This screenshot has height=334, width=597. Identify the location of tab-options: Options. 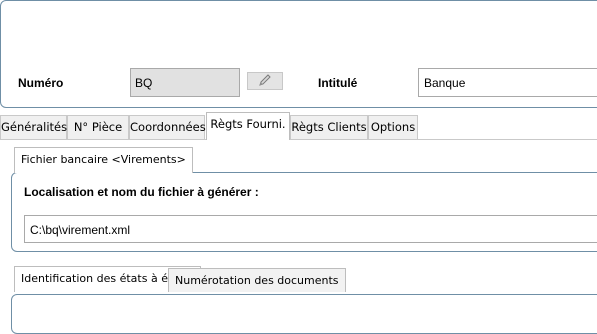
(393, 127).